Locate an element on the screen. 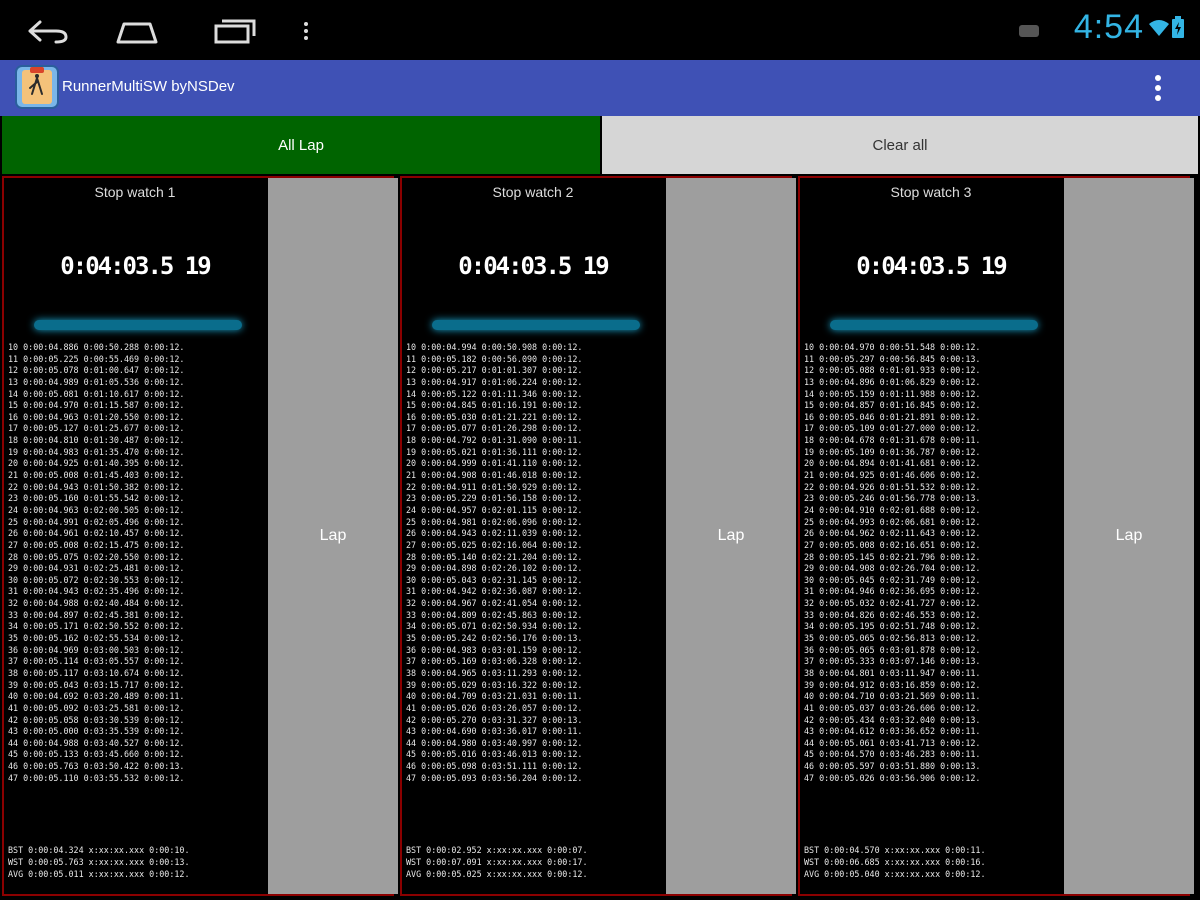  lap-row: 37 0:00:05.333 0:03:07.146 0:00:13. is located at coordinates (892, 661).